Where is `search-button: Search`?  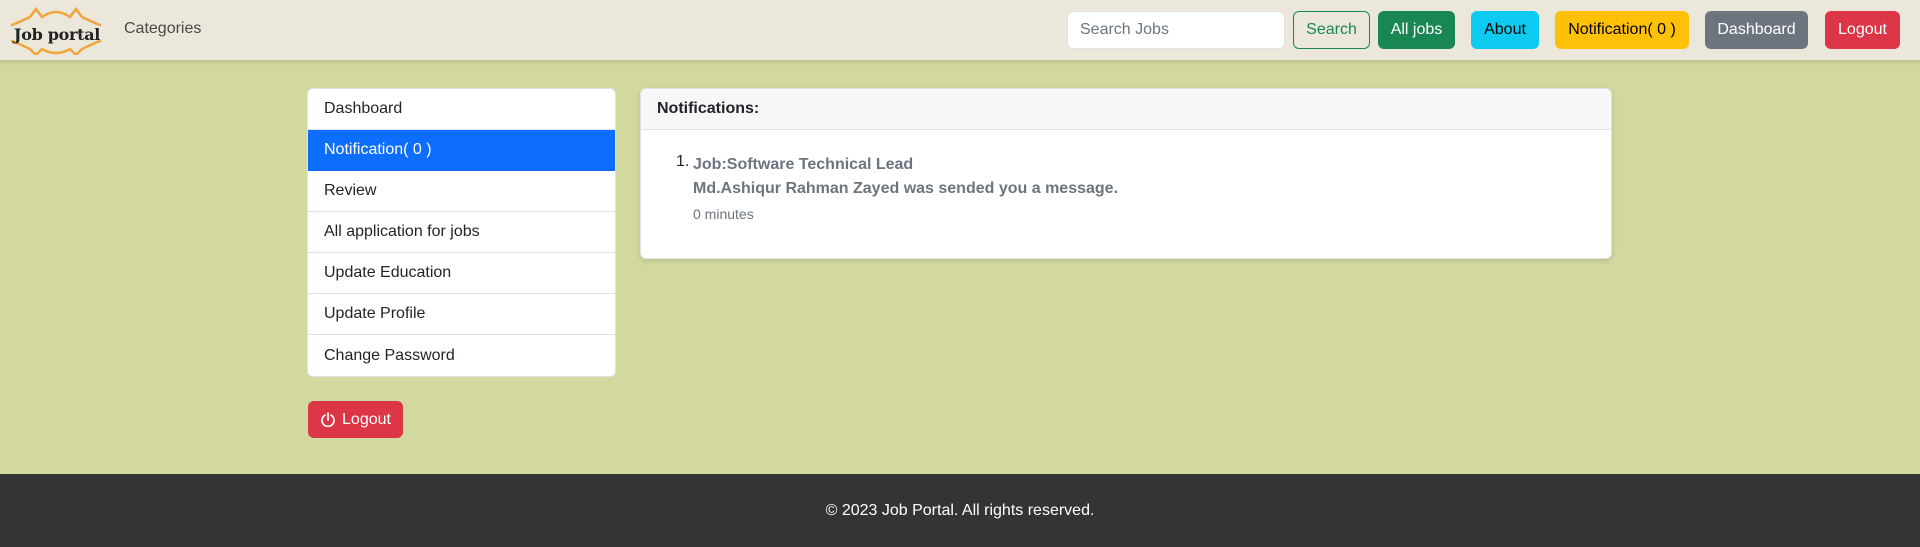
search-button: Search is located at coordinates (1331, 30).